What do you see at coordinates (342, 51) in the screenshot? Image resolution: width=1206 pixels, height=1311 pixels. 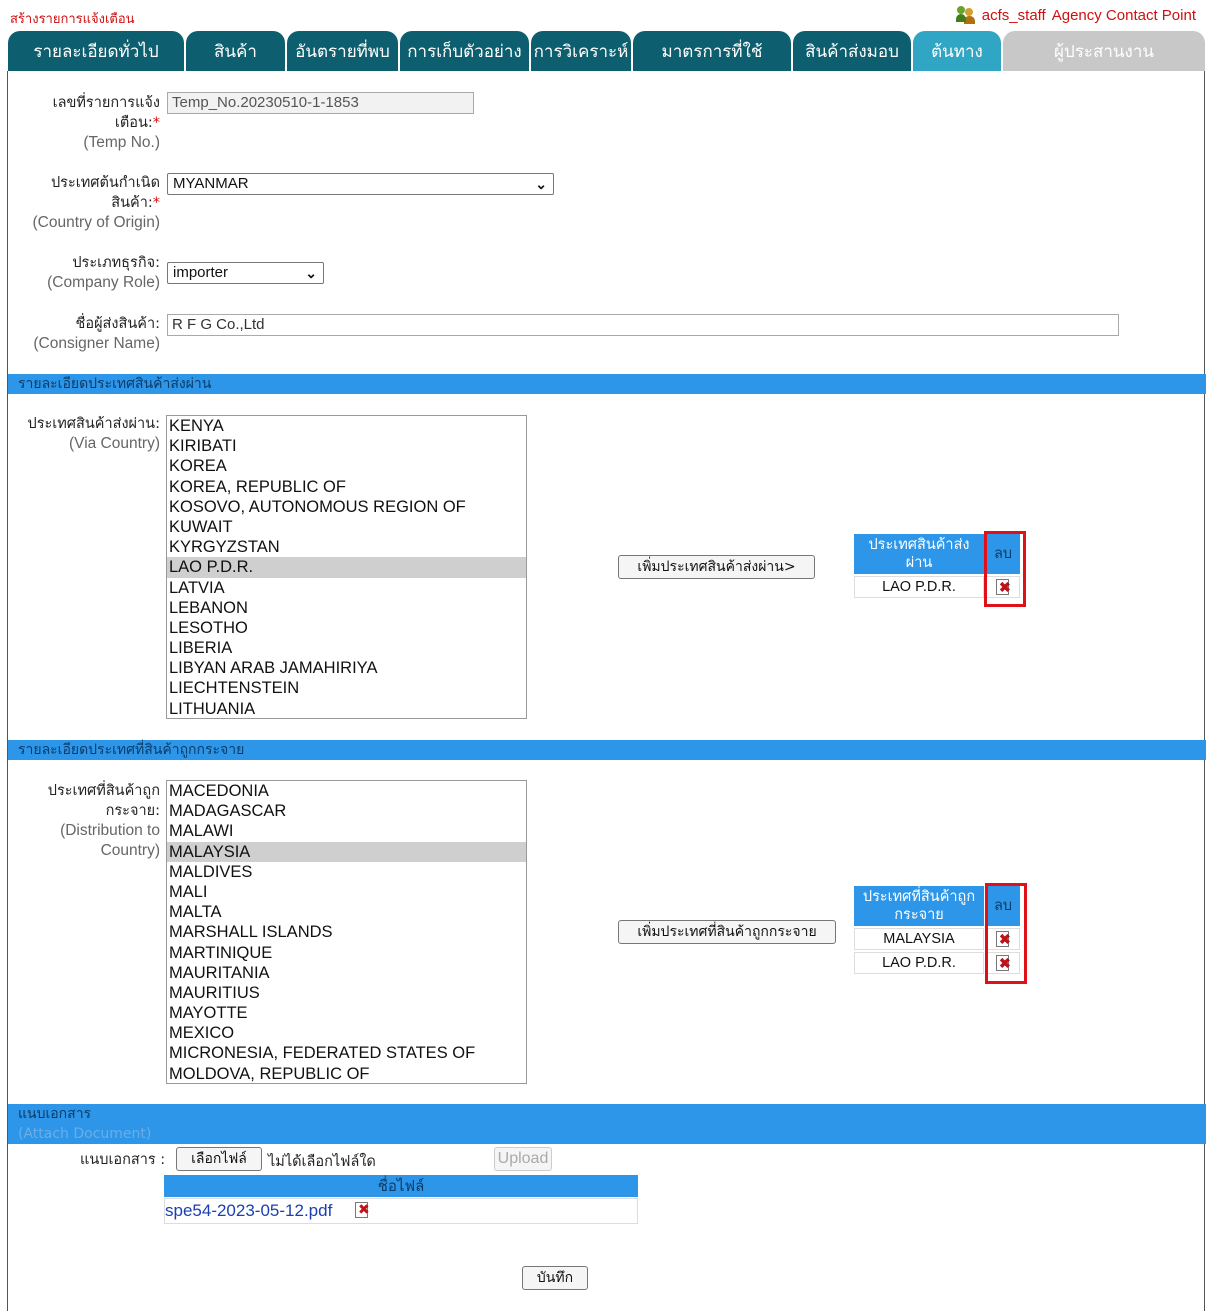 I see `tab-hazard-found: อันตรายที่พบ` at bounding box center [342, 51].